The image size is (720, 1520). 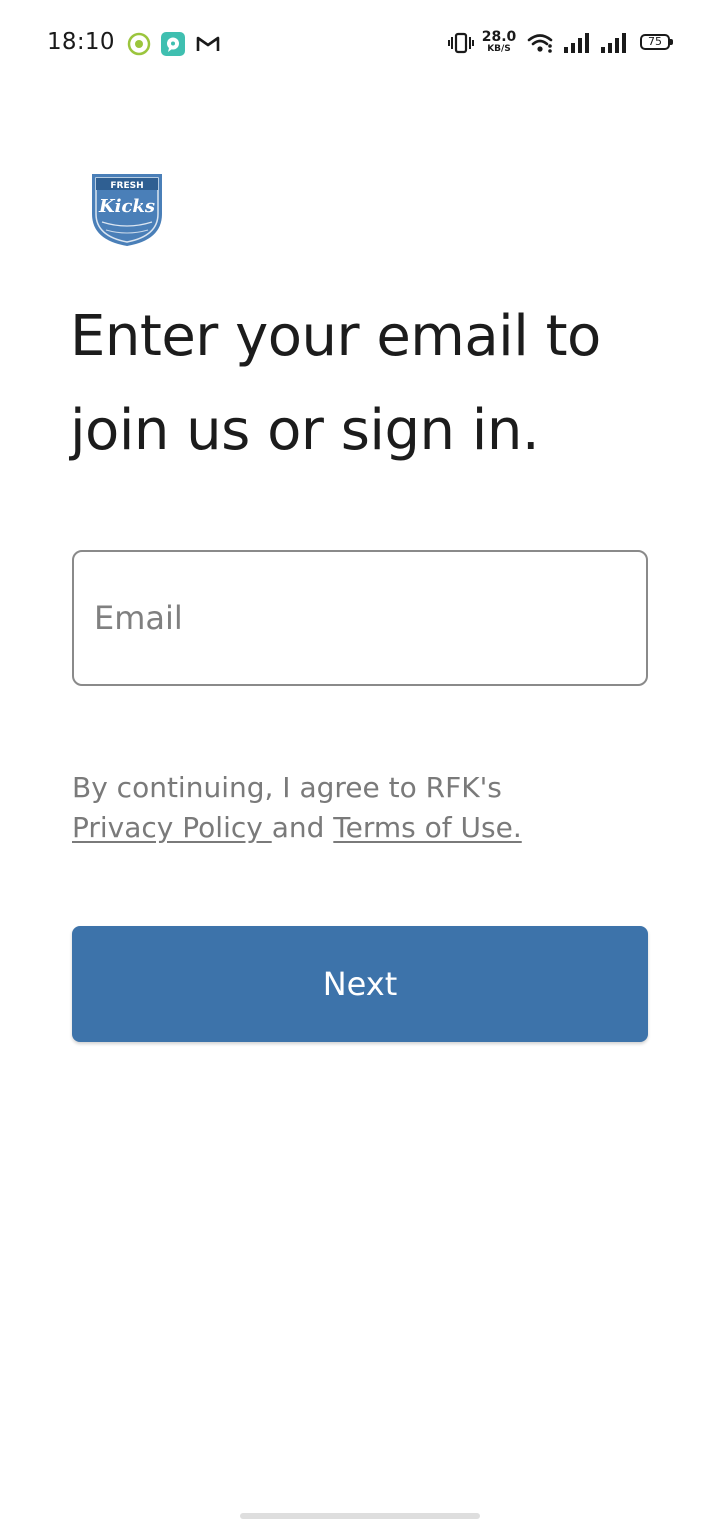 What do you see at coordinates (541, 45) in the screenshot?
I see `wifi-icon` at bounding box center [541, 45].